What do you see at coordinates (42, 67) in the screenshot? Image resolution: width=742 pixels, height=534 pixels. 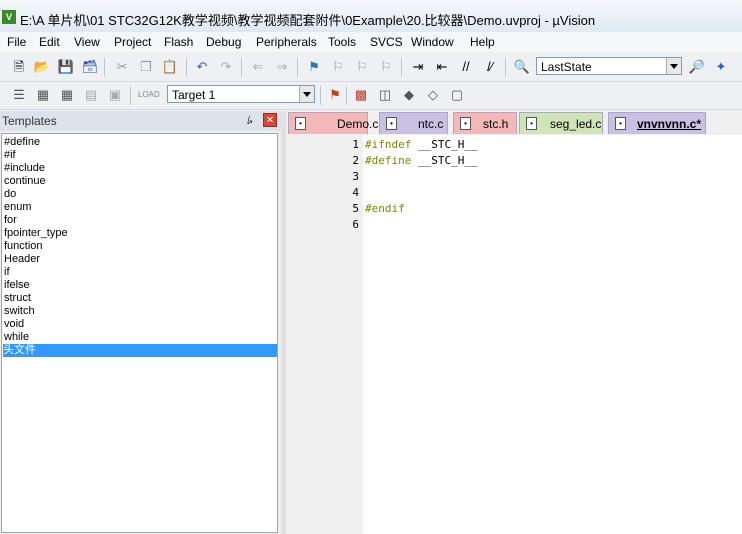 I see `open-folder-icon: 📂` at bounding box center [42, 67].